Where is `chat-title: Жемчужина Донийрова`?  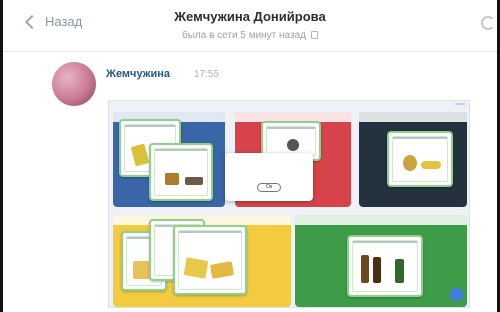
chat-title: Жемчужина Донийрова is located at coordinates (250, 16).